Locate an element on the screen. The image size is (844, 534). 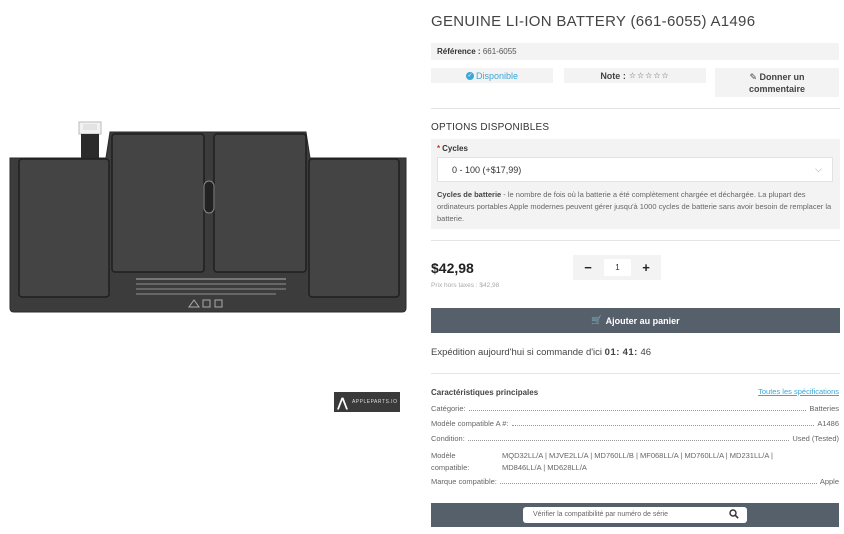
spec-value: Used (Tested) is located at coordinates (815, 438).